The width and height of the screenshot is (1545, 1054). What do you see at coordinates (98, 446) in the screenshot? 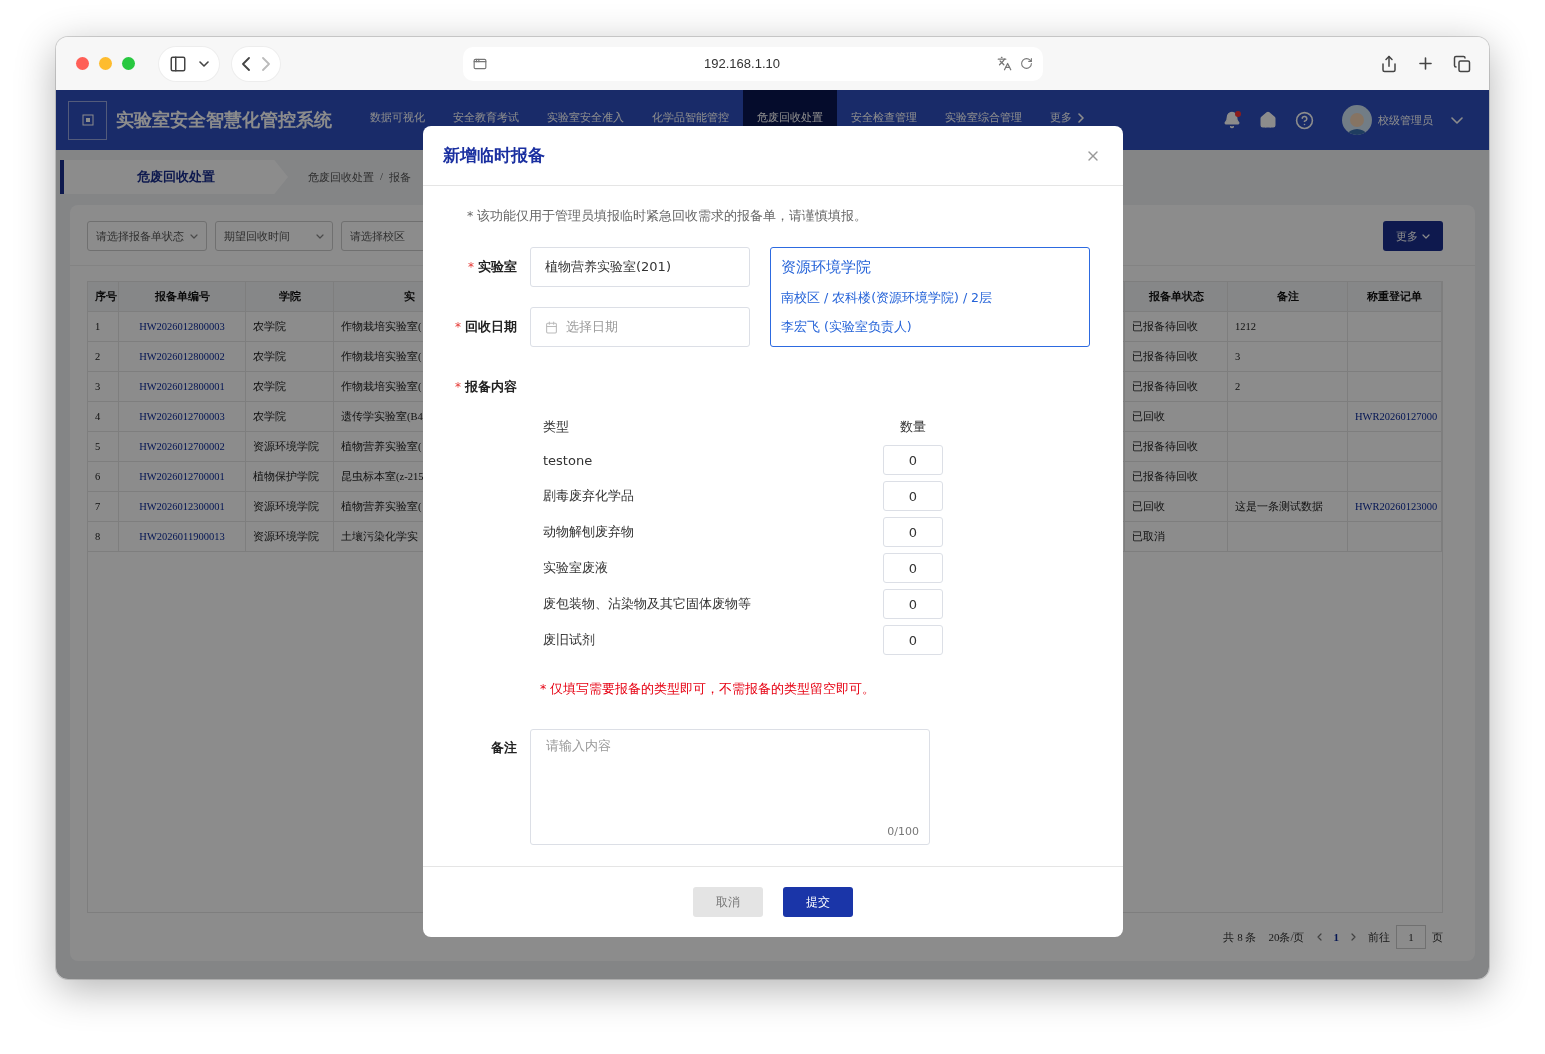
I see `table-cell: 5` at bounding box center [98, 446].